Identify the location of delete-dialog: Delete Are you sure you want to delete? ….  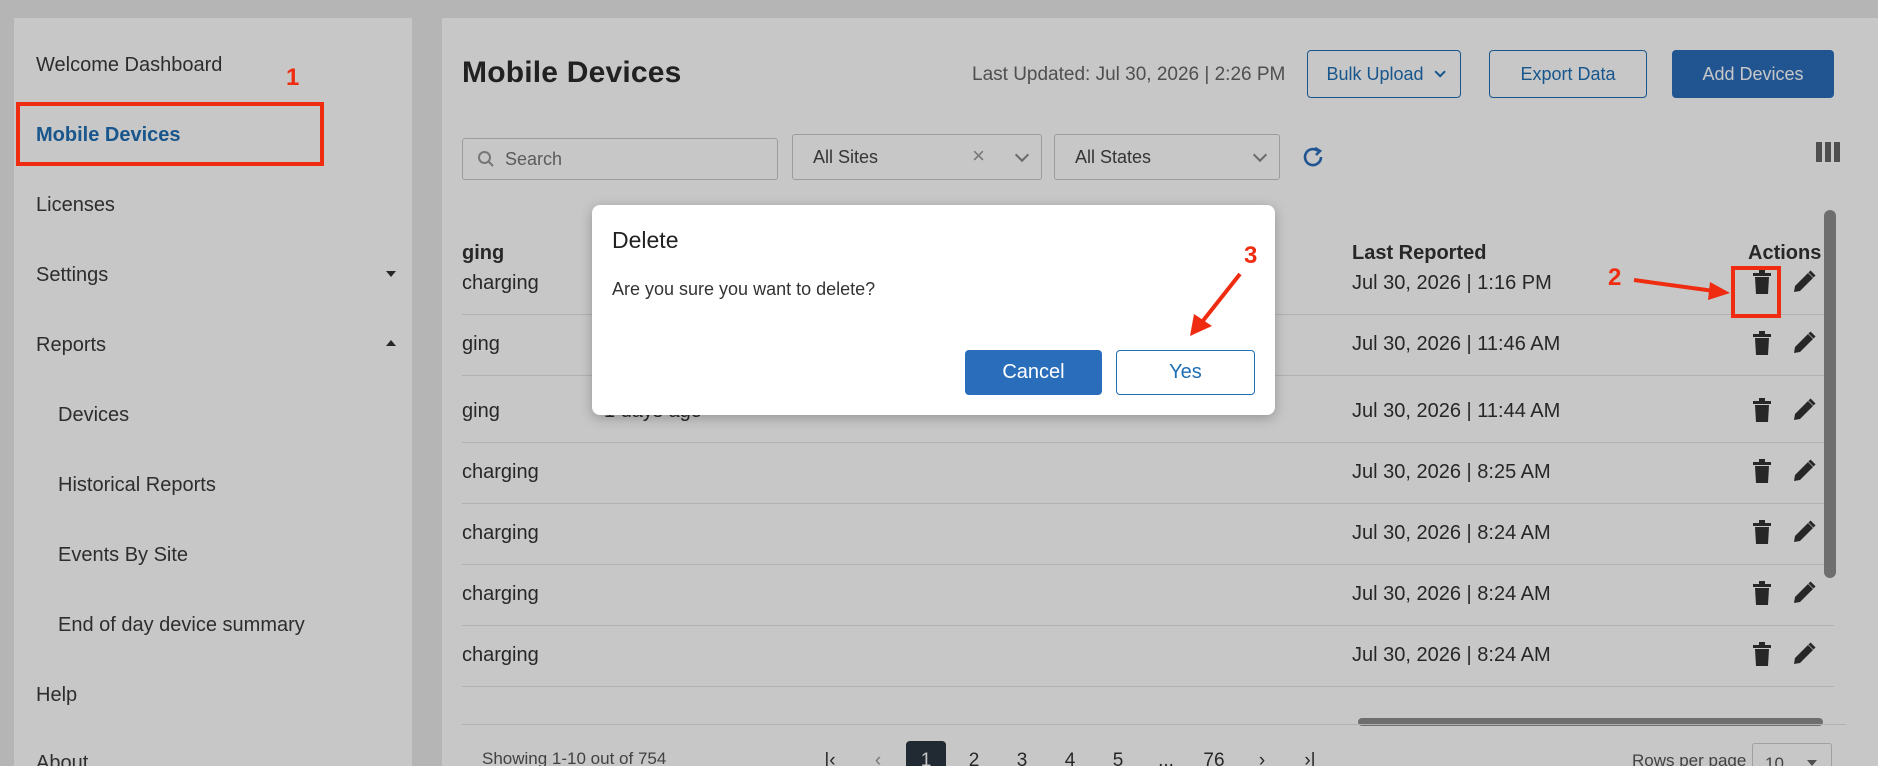
(933, 310).